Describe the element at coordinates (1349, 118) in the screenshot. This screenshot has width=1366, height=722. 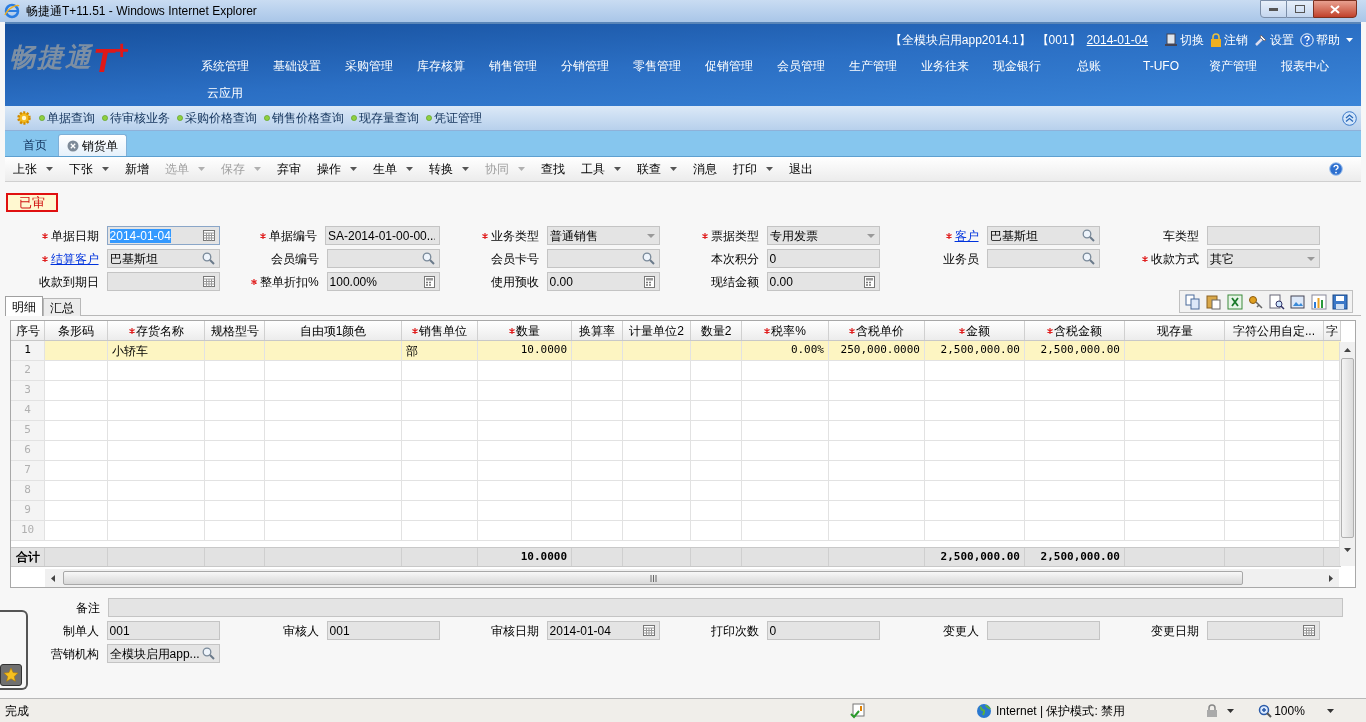
I see `collapse-icon` at that location.